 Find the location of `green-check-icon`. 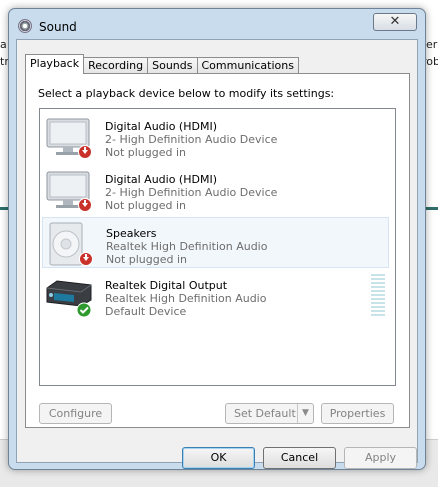

green-check-icon is located at coordinates (84, 310).